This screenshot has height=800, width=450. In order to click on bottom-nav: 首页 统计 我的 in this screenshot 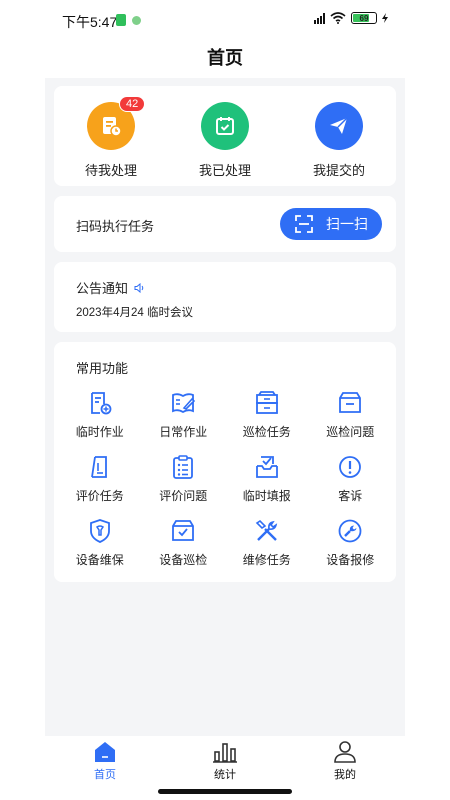, I will do `click(225, 760)`.